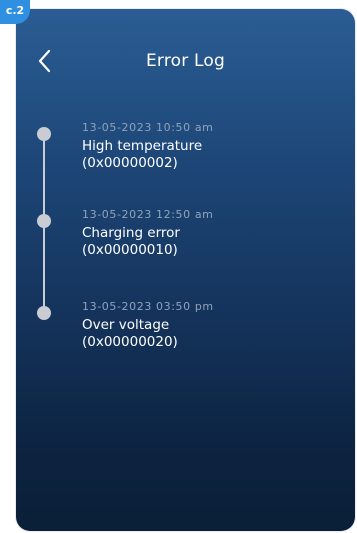 This screenshot has height=533, width=357. I want to click on error-code: (0x00000010), so click(130, 250).